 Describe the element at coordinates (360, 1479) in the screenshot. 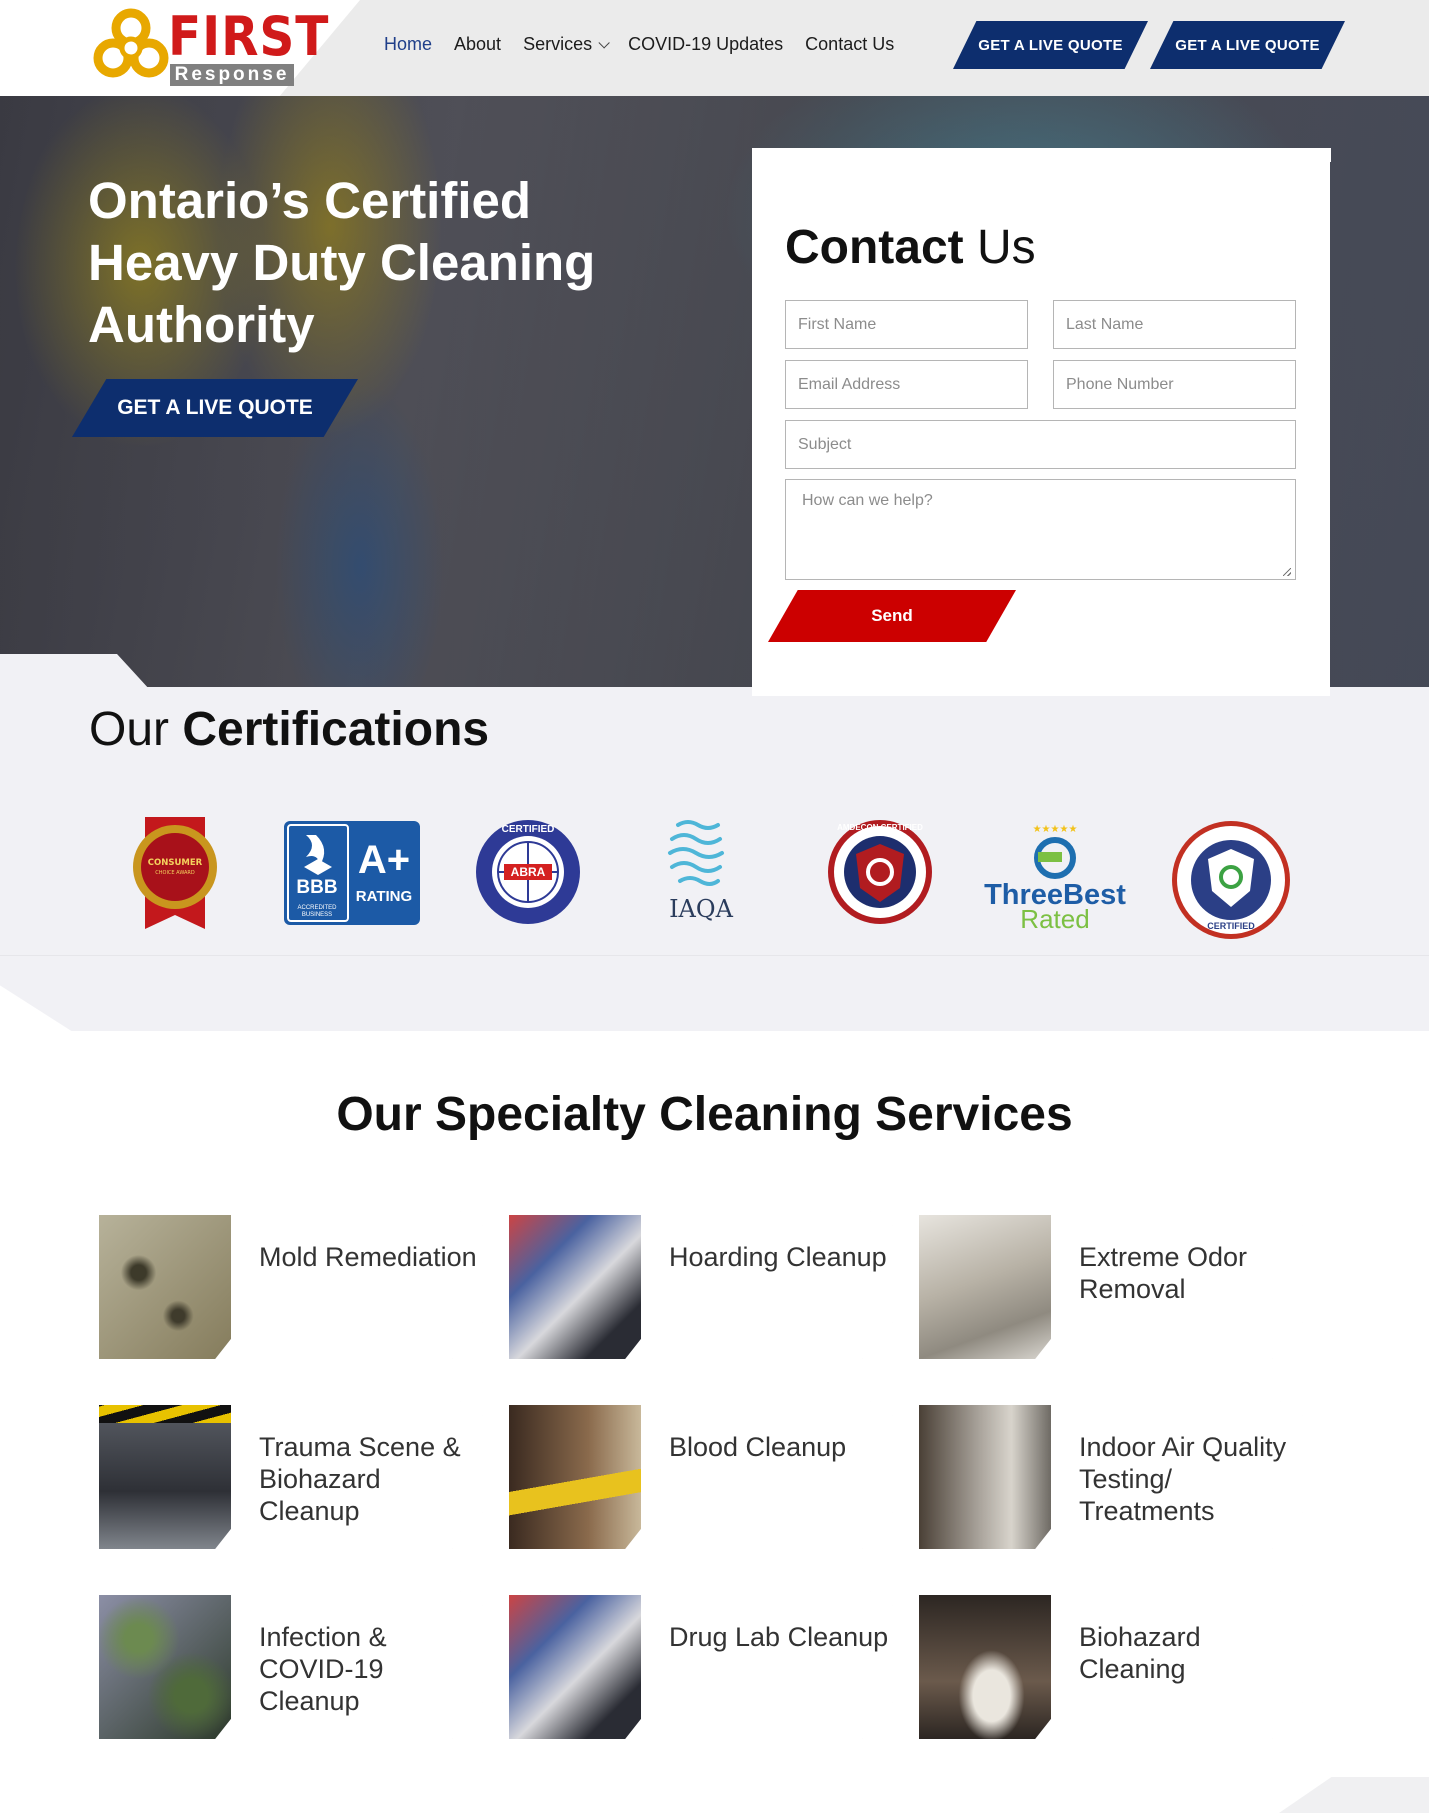

I see `service-label: Trauma Scene & Biohazard Cleanup` at that location.